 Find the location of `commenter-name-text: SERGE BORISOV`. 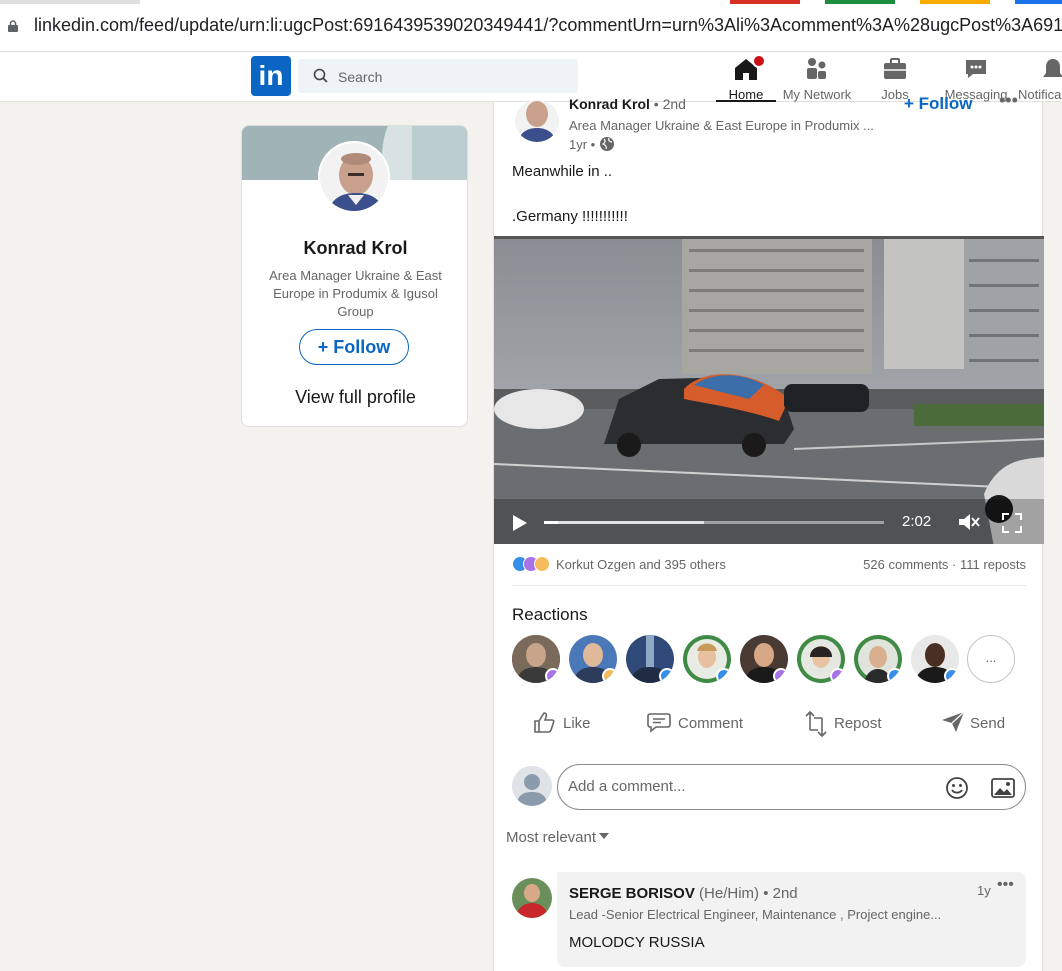

commenter-name-text: SERGE BORISOV is located at coordinates (632, 893).